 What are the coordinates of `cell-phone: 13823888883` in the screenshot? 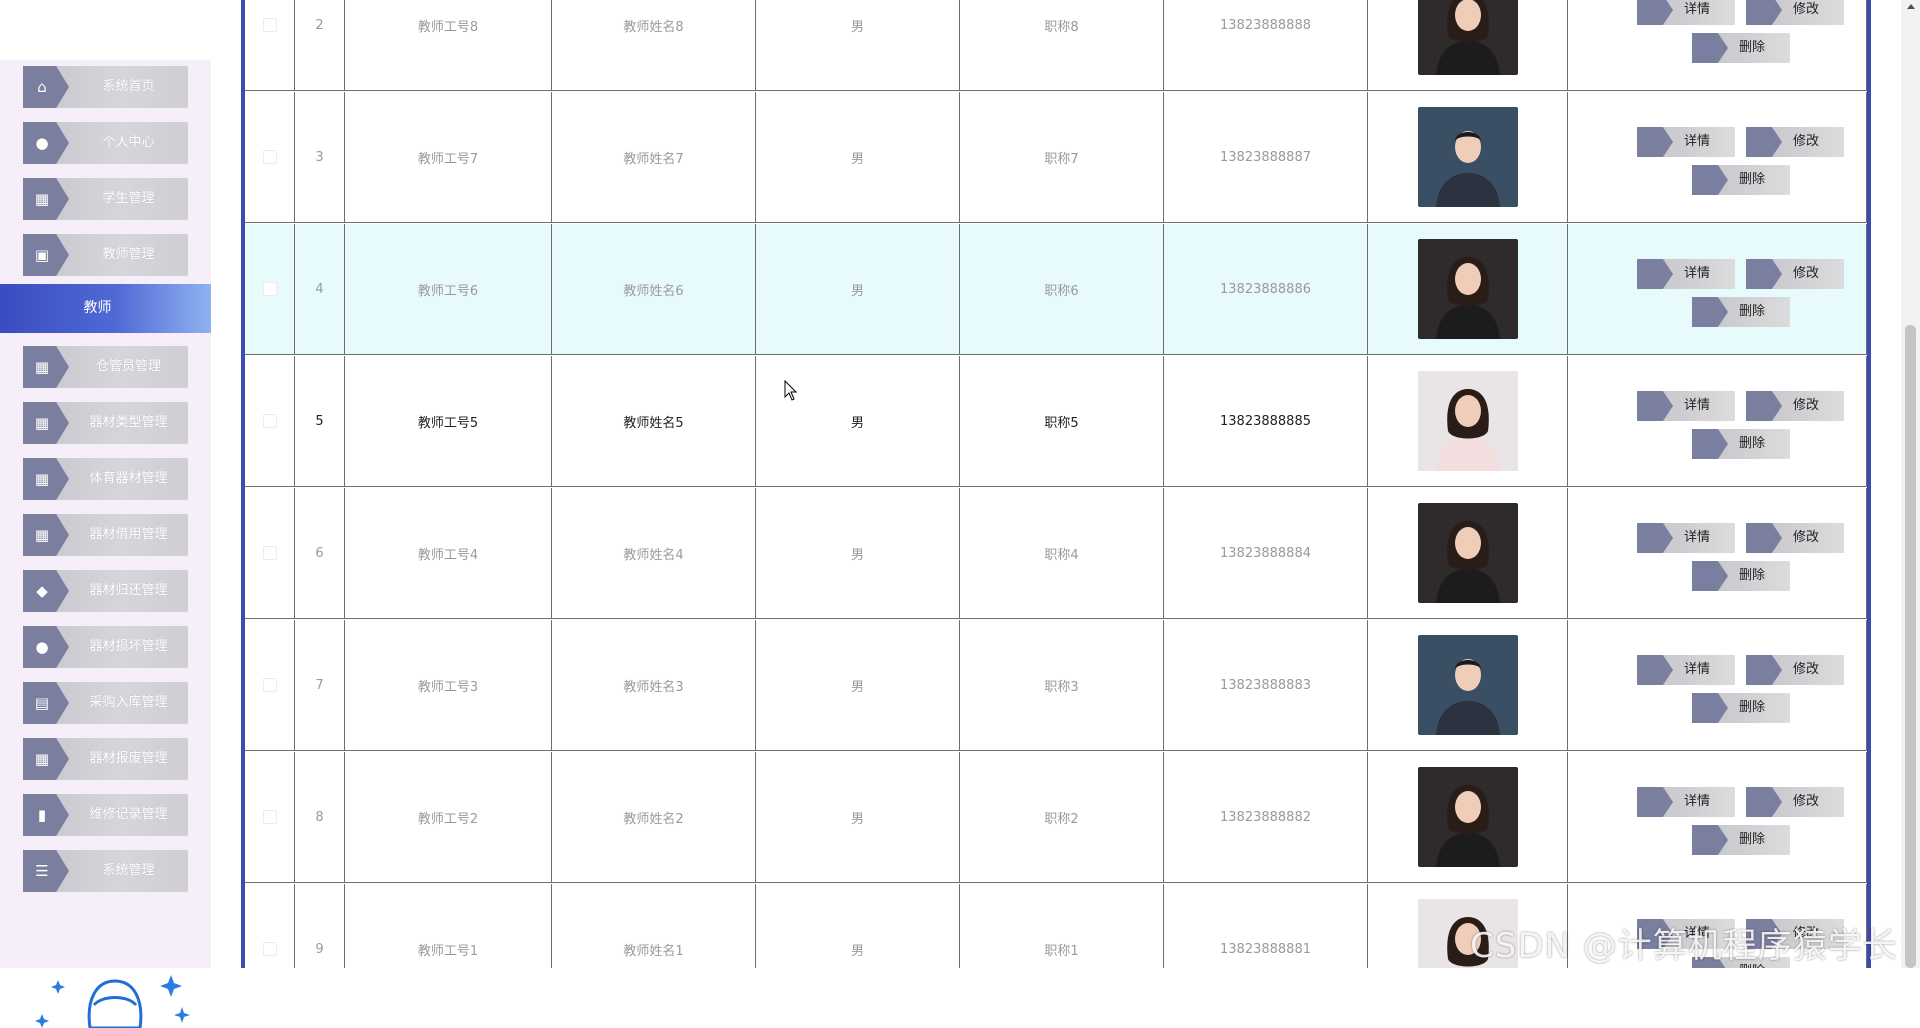 It's located at (1266, 685).